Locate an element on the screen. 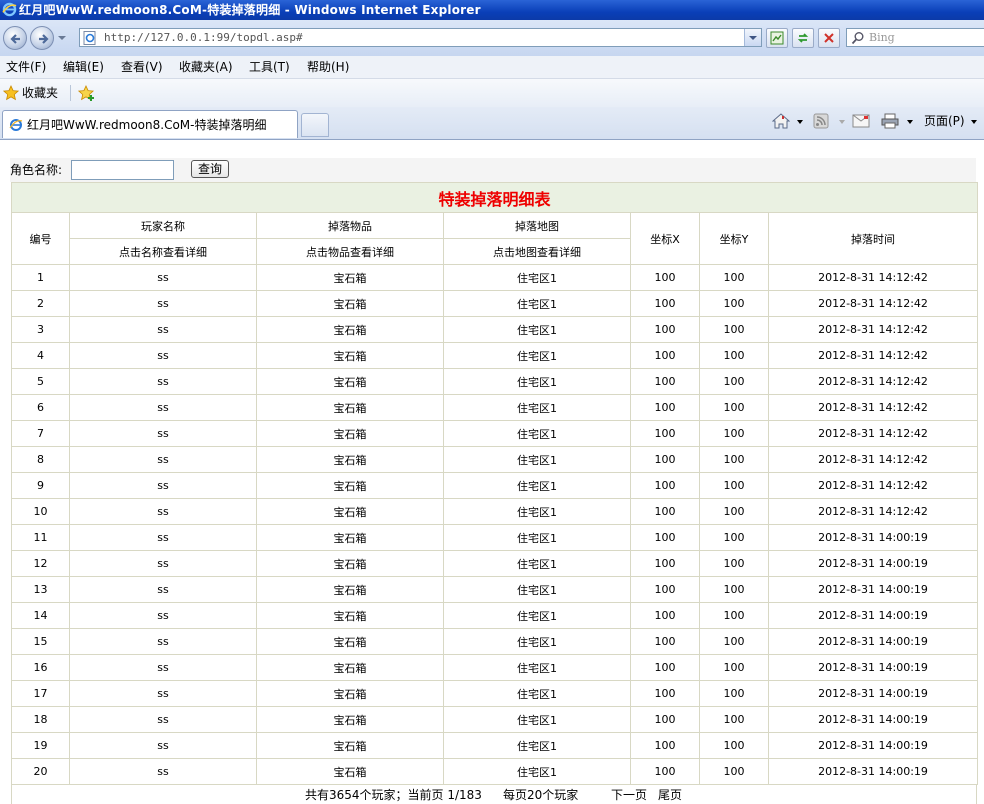  last-page-link: 尾页 is located at coordinates (670, 795).